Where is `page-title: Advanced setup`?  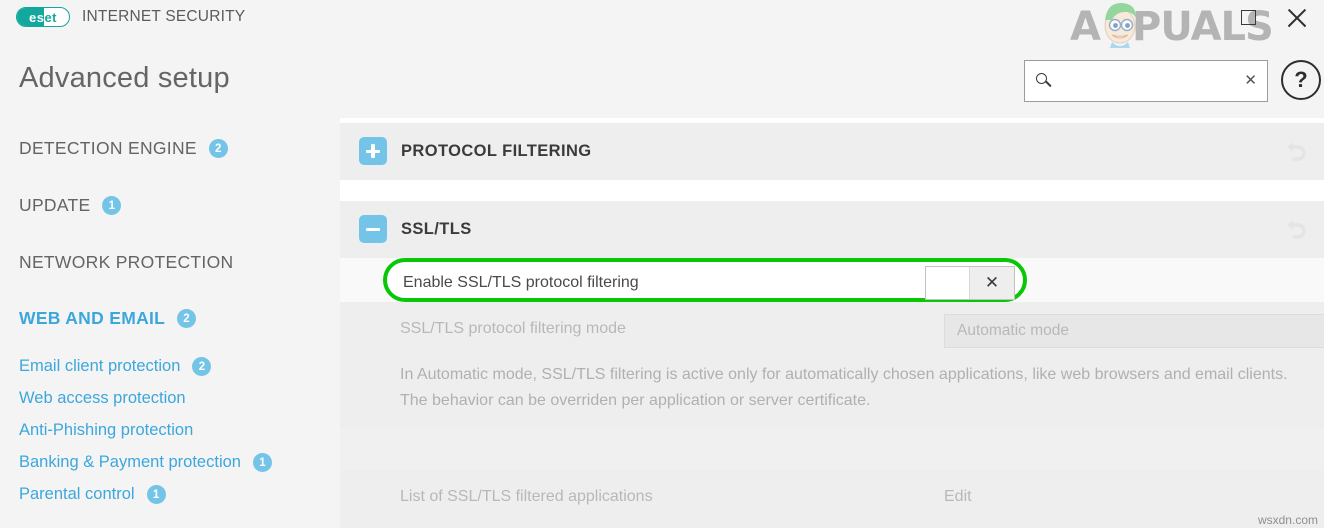
page-title: Advanced setup is located at coordinates (124, 78).